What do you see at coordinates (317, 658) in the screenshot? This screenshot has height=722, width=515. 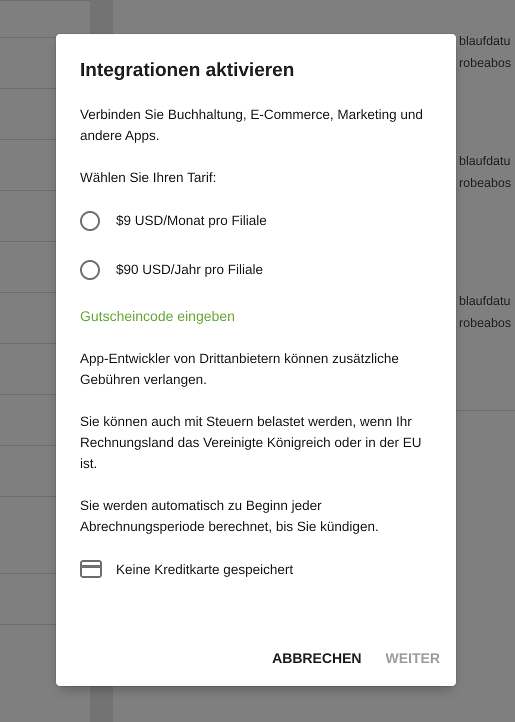 I see `cancel-button: ABBRECHEN` at bounding box center [317, 658].